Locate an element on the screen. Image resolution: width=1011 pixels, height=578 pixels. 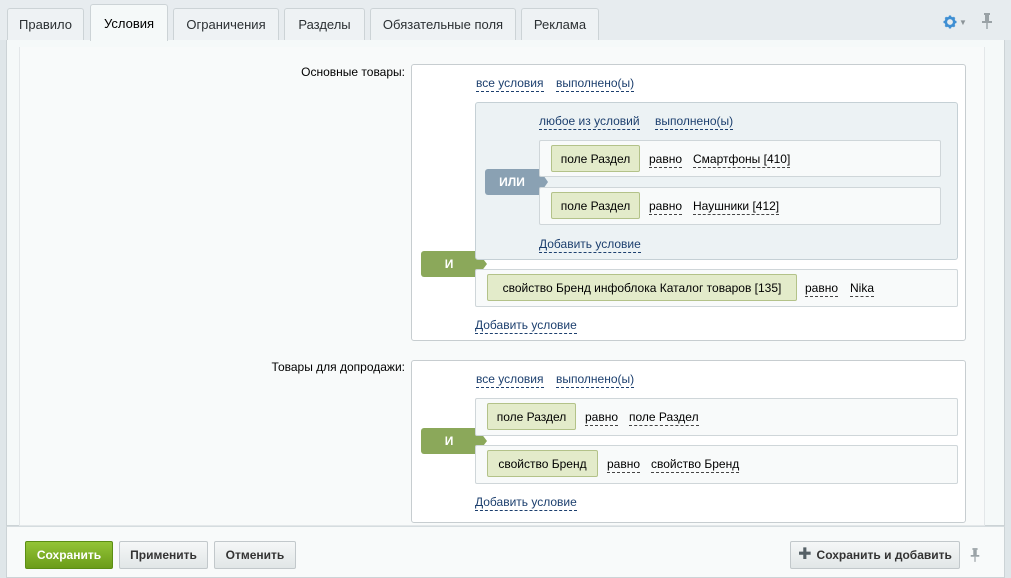
condition-field: свойство Бренд is located at coordinates (542, 463).